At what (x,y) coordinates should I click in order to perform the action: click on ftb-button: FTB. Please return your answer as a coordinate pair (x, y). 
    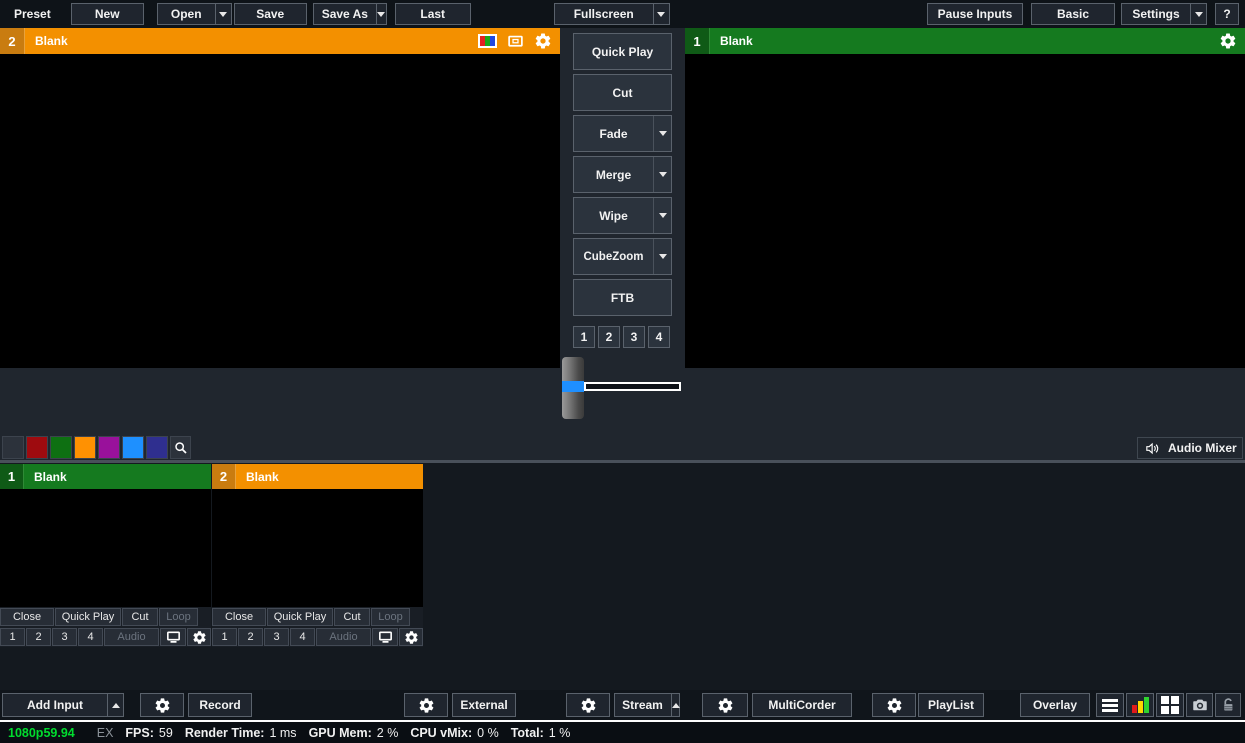
    Looking at the image, I should click on (622, 297).